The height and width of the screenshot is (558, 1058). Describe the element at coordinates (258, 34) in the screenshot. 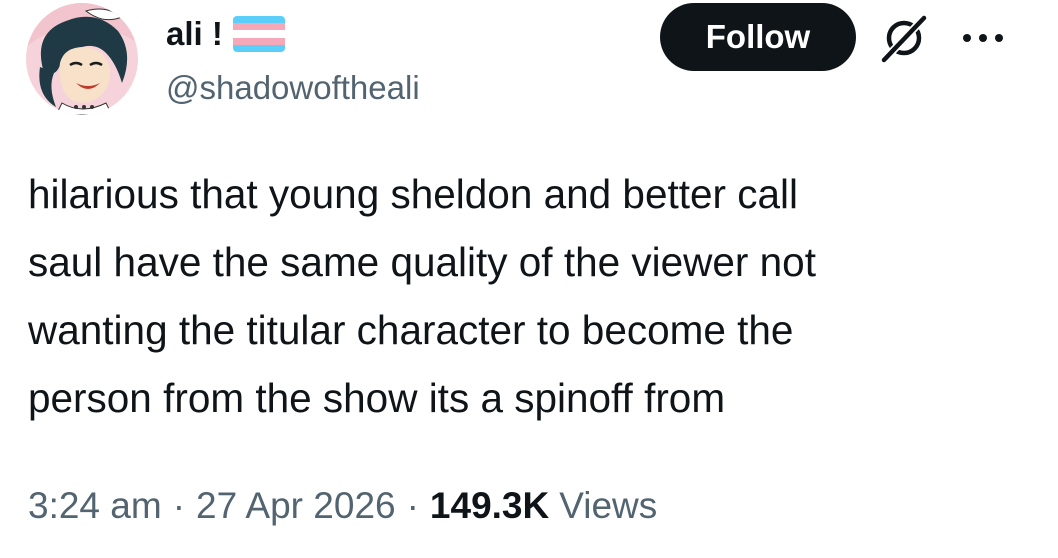

I see `trans-flag-icon` at that location.